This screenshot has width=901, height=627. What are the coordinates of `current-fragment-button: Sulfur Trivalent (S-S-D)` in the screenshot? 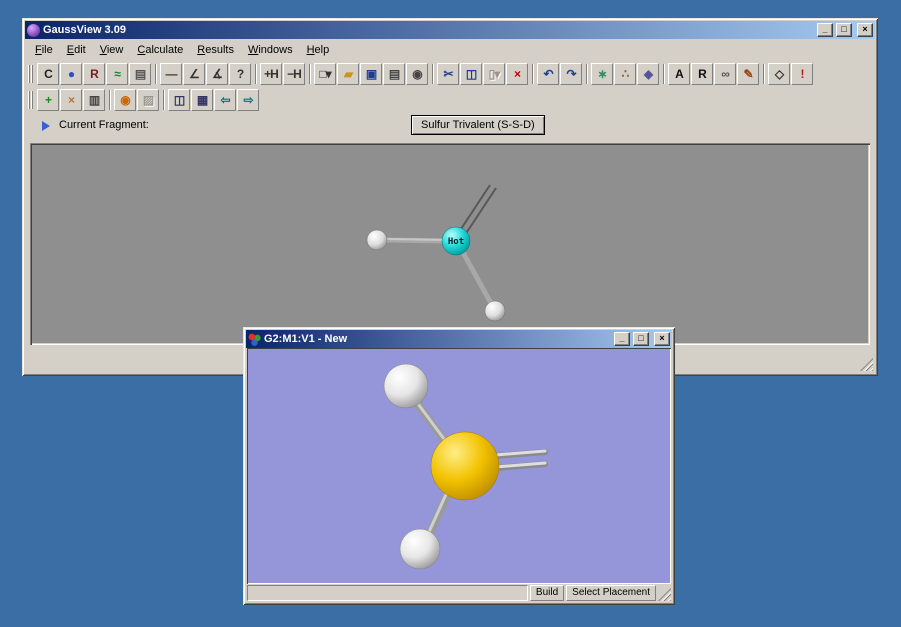 It's located at (478, 125).